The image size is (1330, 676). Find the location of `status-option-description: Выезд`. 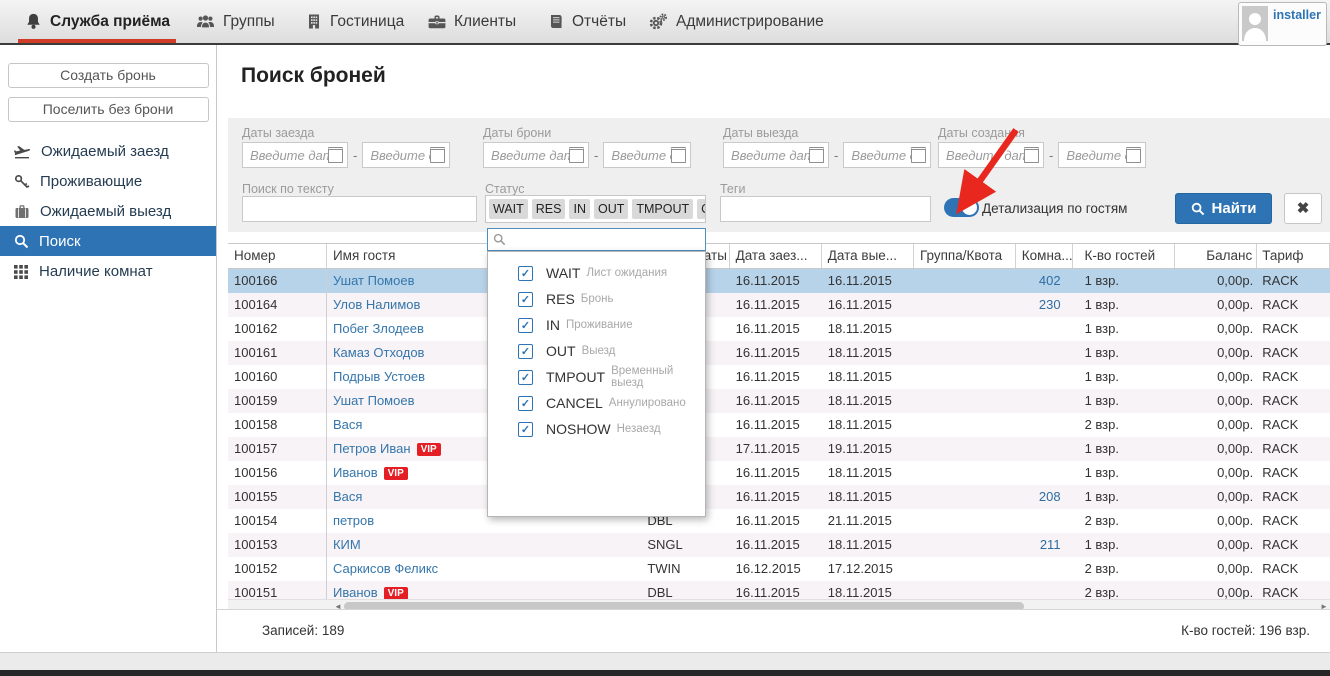

status-option-description: Выезд is located at coordinates (598, 351).